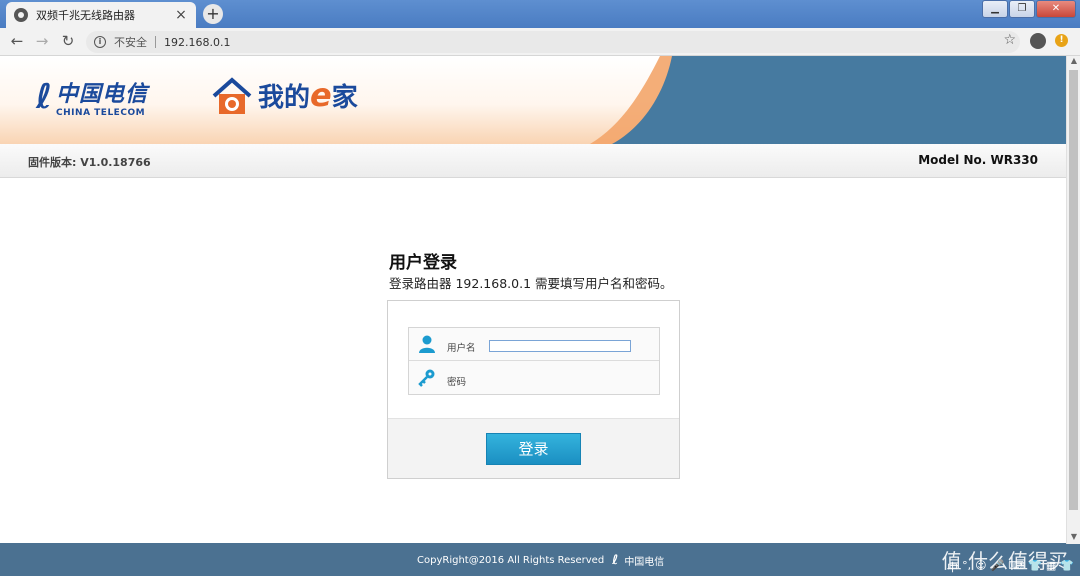 The width and height of the screenshot is (1080, 576). I want to click on password-row: 密码, so click(534, 377).